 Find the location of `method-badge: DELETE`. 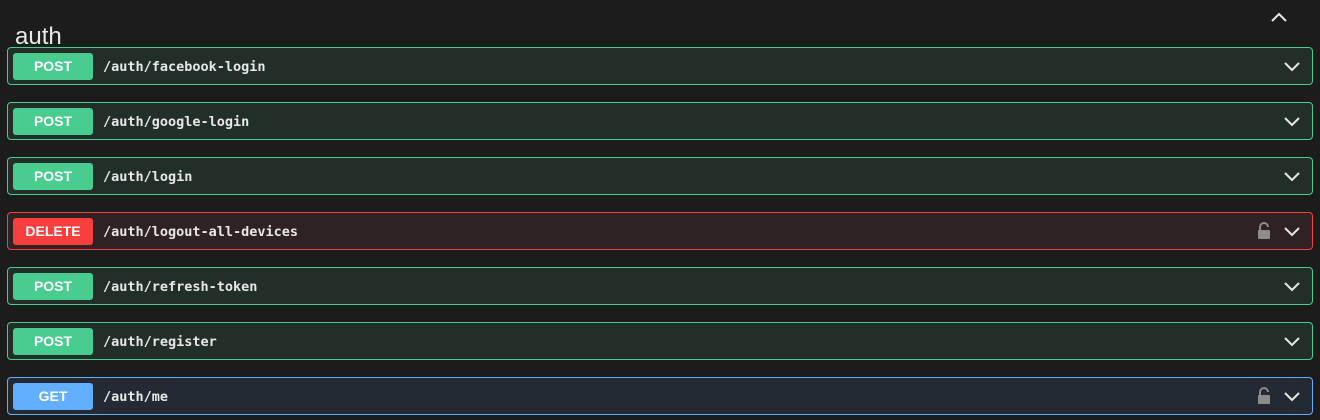

method-badge: DELETE is located at coordinates (53, 231).